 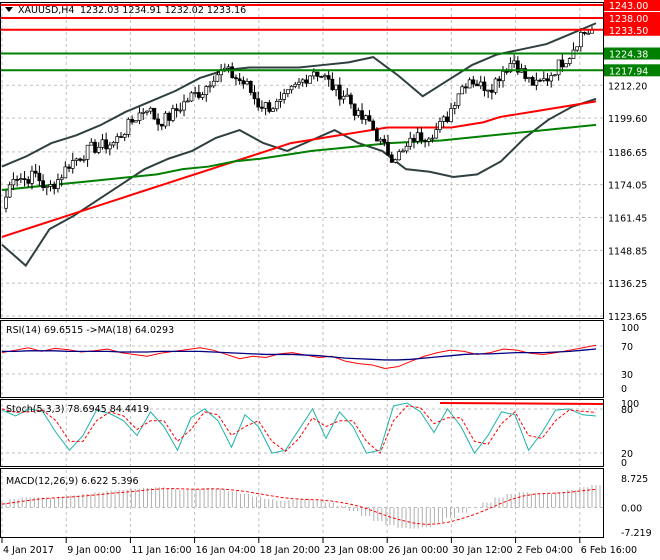 What do you see at coordinates (226, 550) in the screenshot?
I see `time-label: 16 Jan 04:00` at bounding box center [226, 550].